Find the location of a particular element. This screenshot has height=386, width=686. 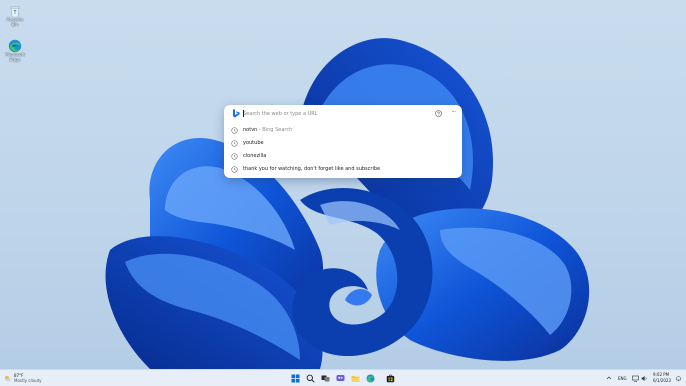

task-view-icon is located at coordinates (325, 378).